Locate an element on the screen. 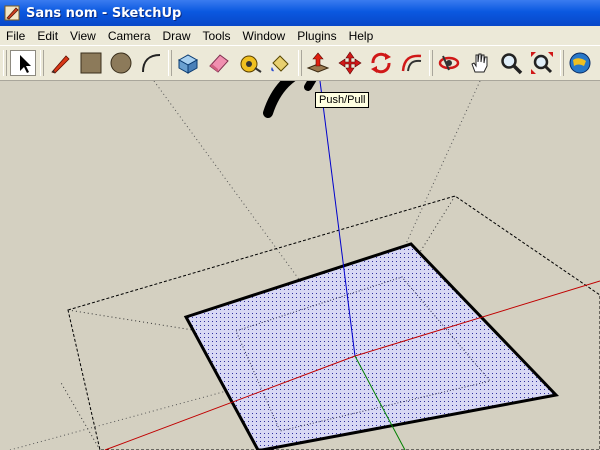  pan-tool-button is located at coordinates (480, 63).